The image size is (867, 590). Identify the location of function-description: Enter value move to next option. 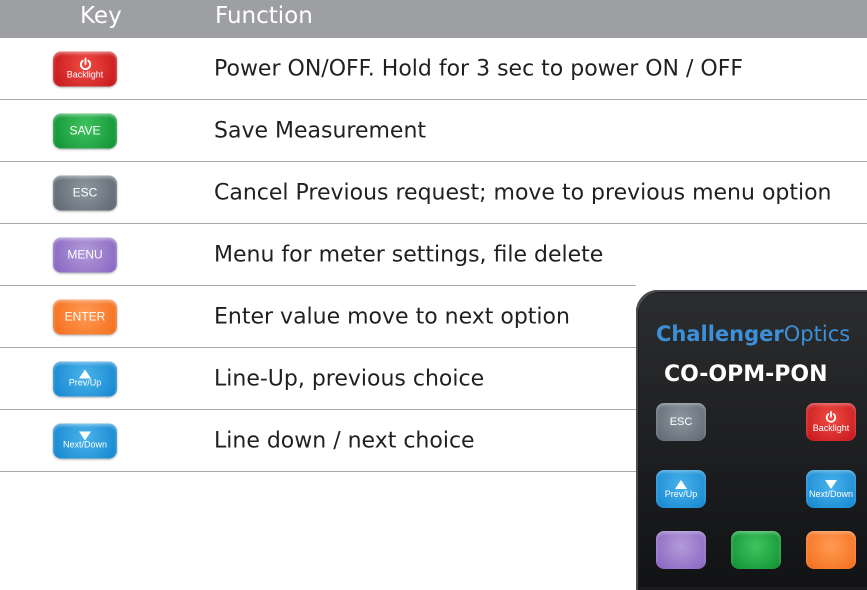
(392, 317).